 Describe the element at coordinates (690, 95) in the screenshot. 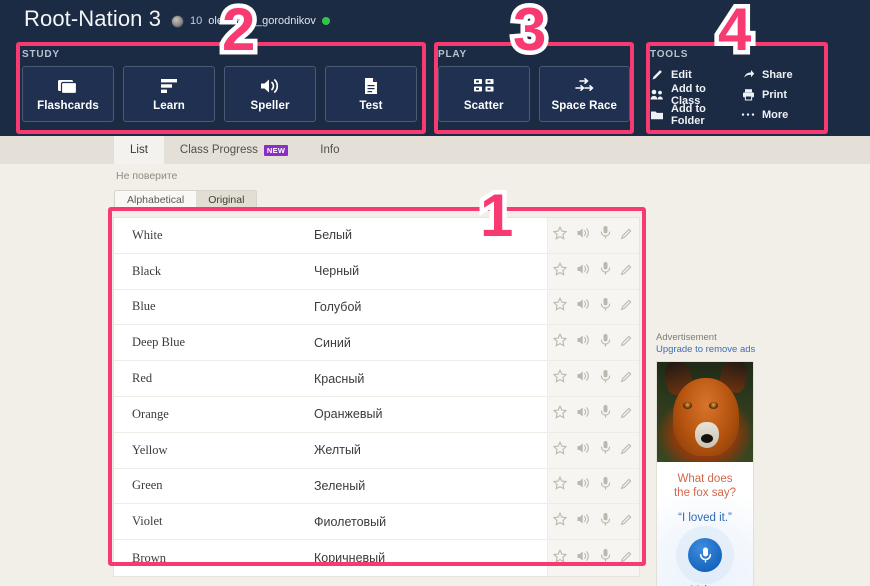

I see `add-to-class-button: Add to Class` at that location.